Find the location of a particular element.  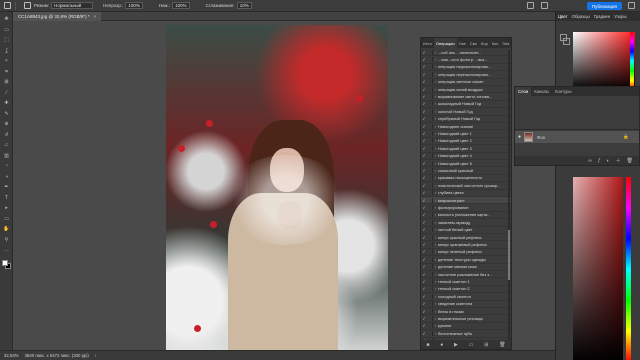

action-set-row: ✓ › холодный скинтон is located at coordinates (466, 297).